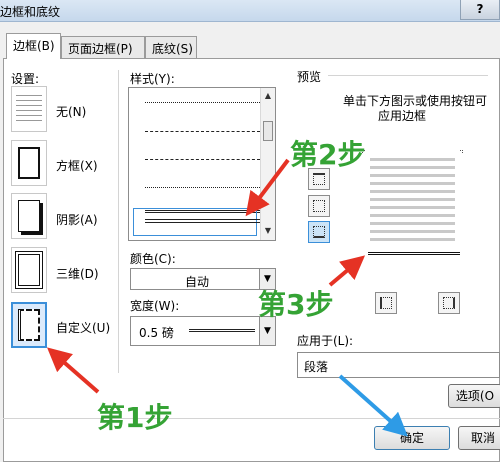  I want to click on style-dash-dot-dot, so click(202, 187).